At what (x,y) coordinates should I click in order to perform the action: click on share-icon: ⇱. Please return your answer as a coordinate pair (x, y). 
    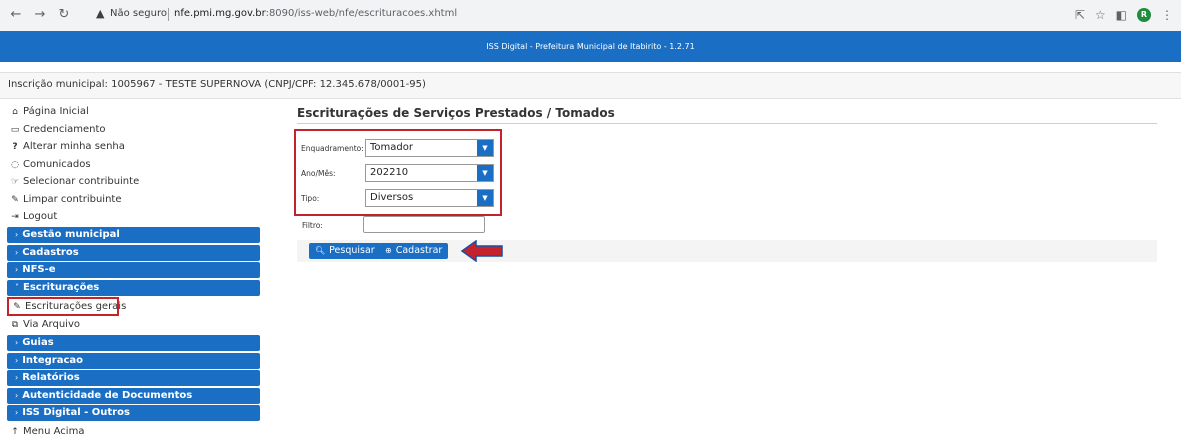
    Looking at the image, I should click on (1080, 15).